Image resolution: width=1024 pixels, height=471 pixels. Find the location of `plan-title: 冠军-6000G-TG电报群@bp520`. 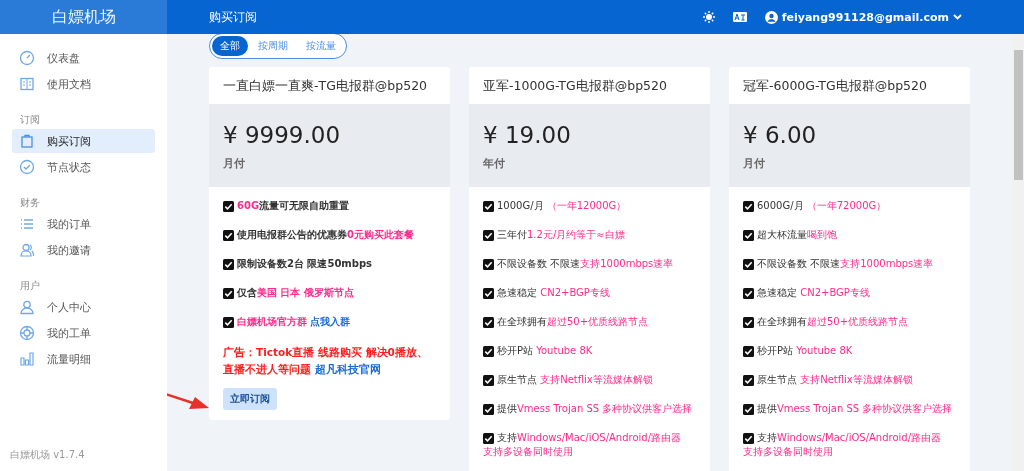

plan-title: 冠军-6000G-TG电报群@bp520 is located at coordinates (835, 86).